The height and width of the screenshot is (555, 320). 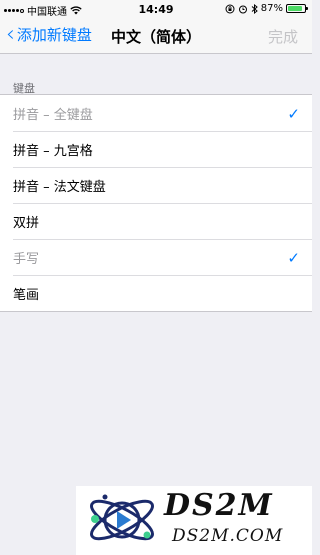 What do you see at coordinates (156, 221) in the screenshot?
I see `keyboard-option: 双拼` at bounding box center [156, 221].